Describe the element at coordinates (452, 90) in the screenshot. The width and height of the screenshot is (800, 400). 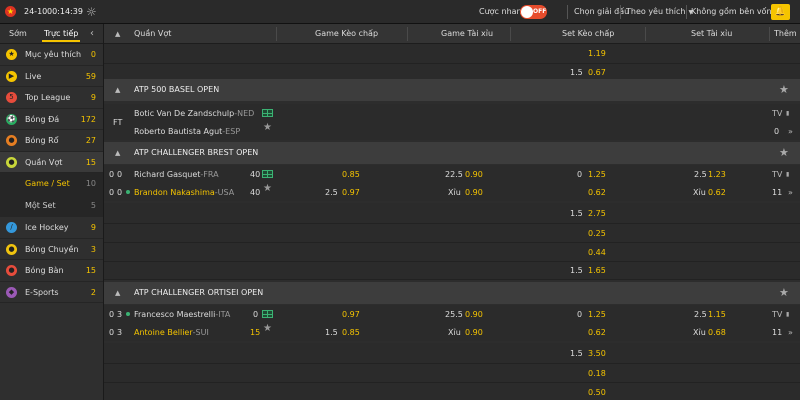
I see `league-header: ▲ ATP 500 BASEL OPEN ★` at that location.